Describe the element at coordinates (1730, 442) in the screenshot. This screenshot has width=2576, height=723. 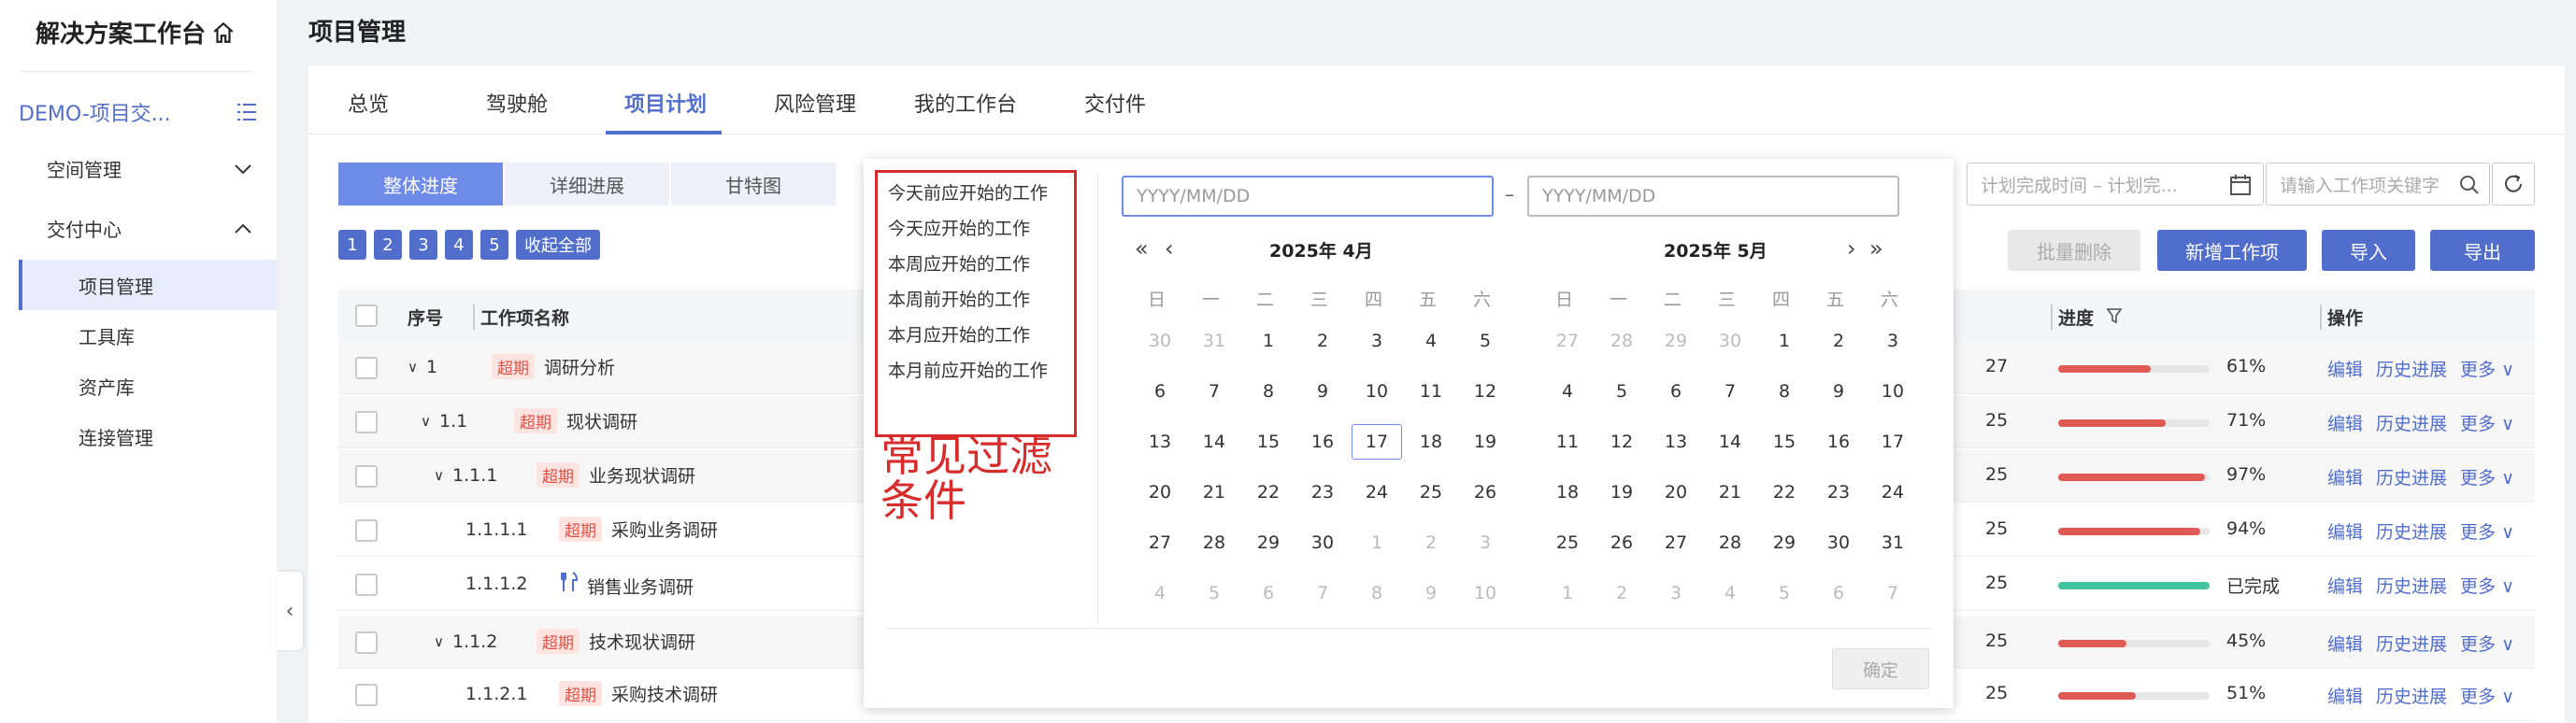
I see `may-day-cell: 14` at that location.